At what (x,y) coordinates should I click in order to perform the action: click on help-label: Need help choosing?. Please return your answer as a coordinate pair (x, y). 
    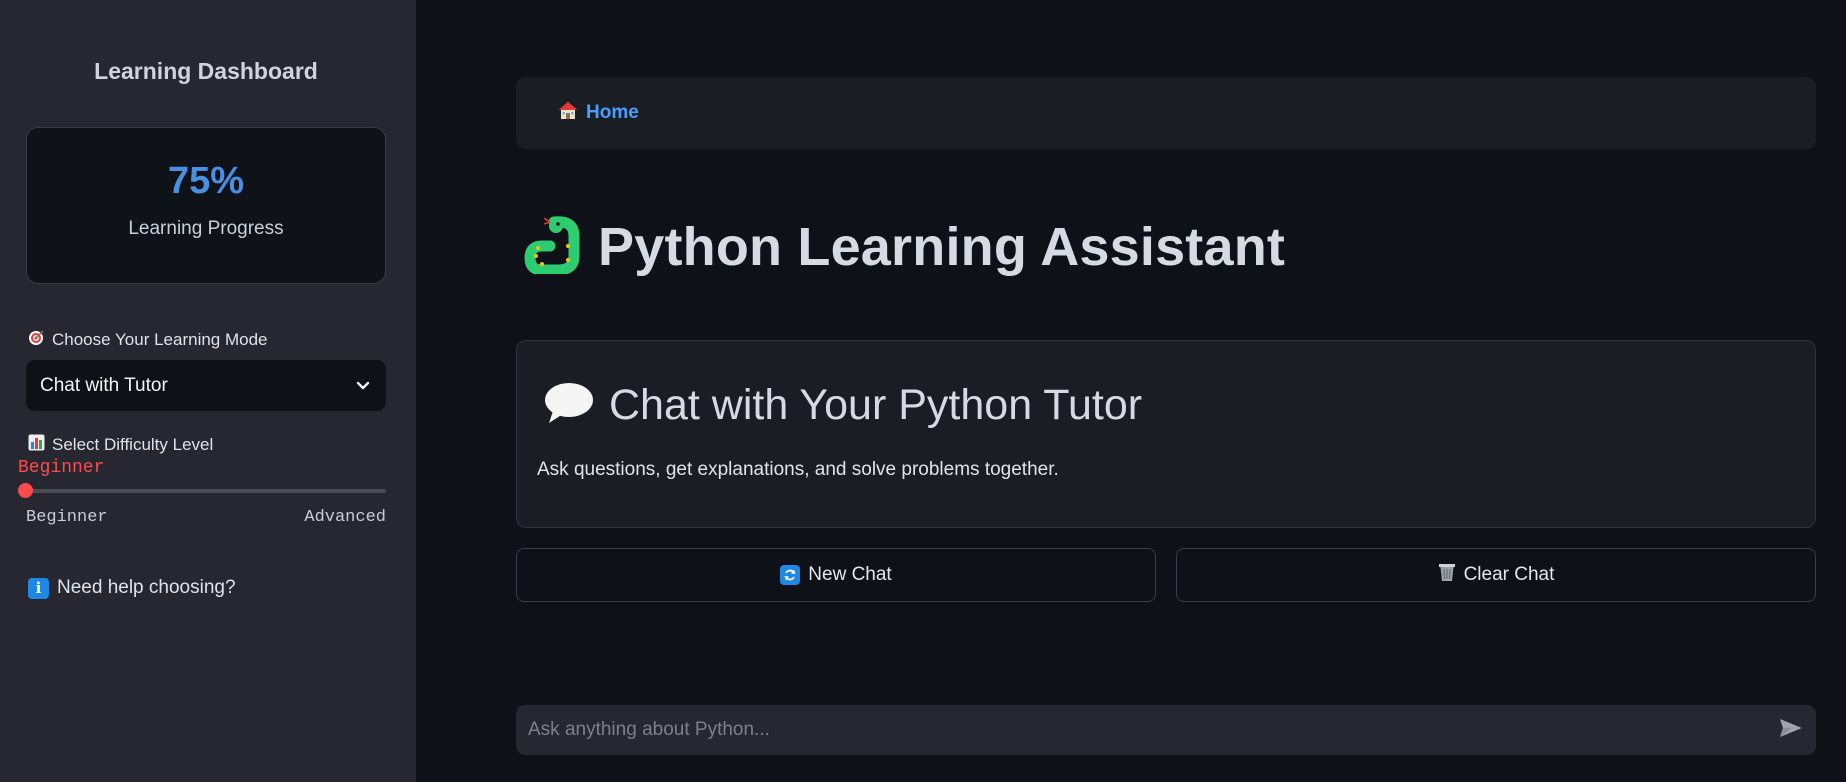
    Looking at the image, I should click on (146, 587).